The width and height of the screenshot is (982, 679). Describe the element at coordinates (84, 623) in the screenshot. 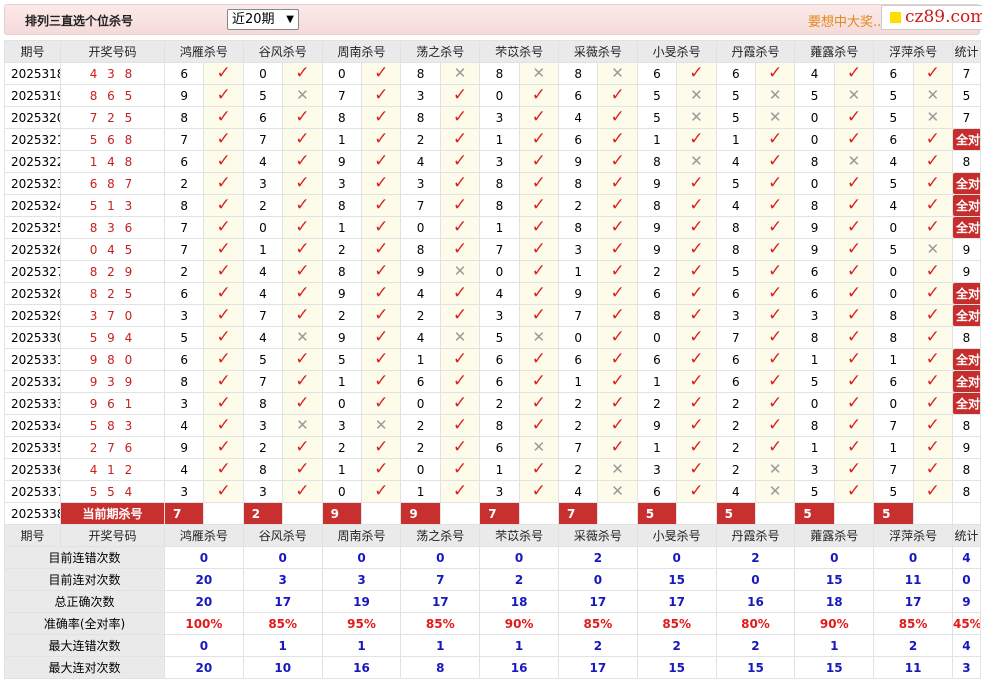

I see `stats-label: 准确率(全对率)` at that location.